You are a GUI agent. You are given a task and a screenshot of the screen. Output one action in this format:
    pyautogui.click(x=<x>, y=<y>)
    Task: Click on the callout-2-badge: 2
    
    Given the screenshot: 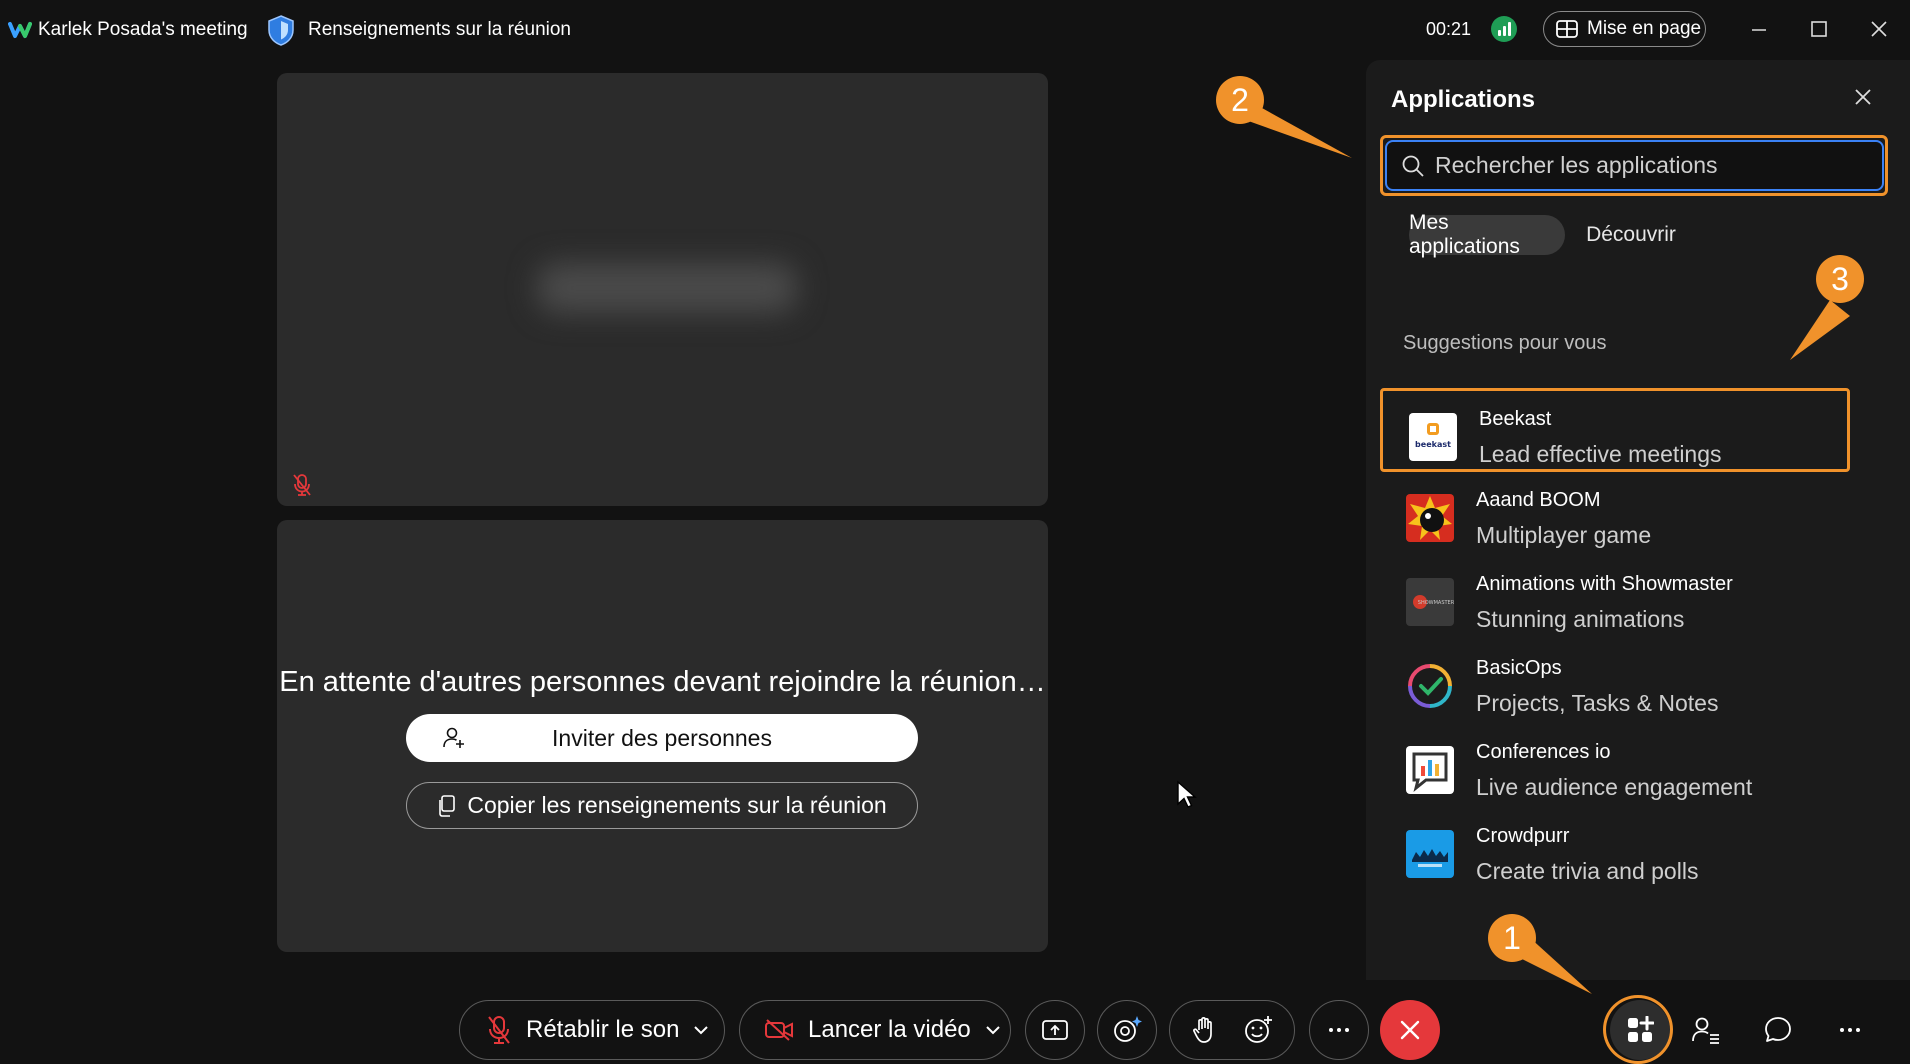 What is the action you would take?
    pyautogui.click(x=1240, y=100)
    